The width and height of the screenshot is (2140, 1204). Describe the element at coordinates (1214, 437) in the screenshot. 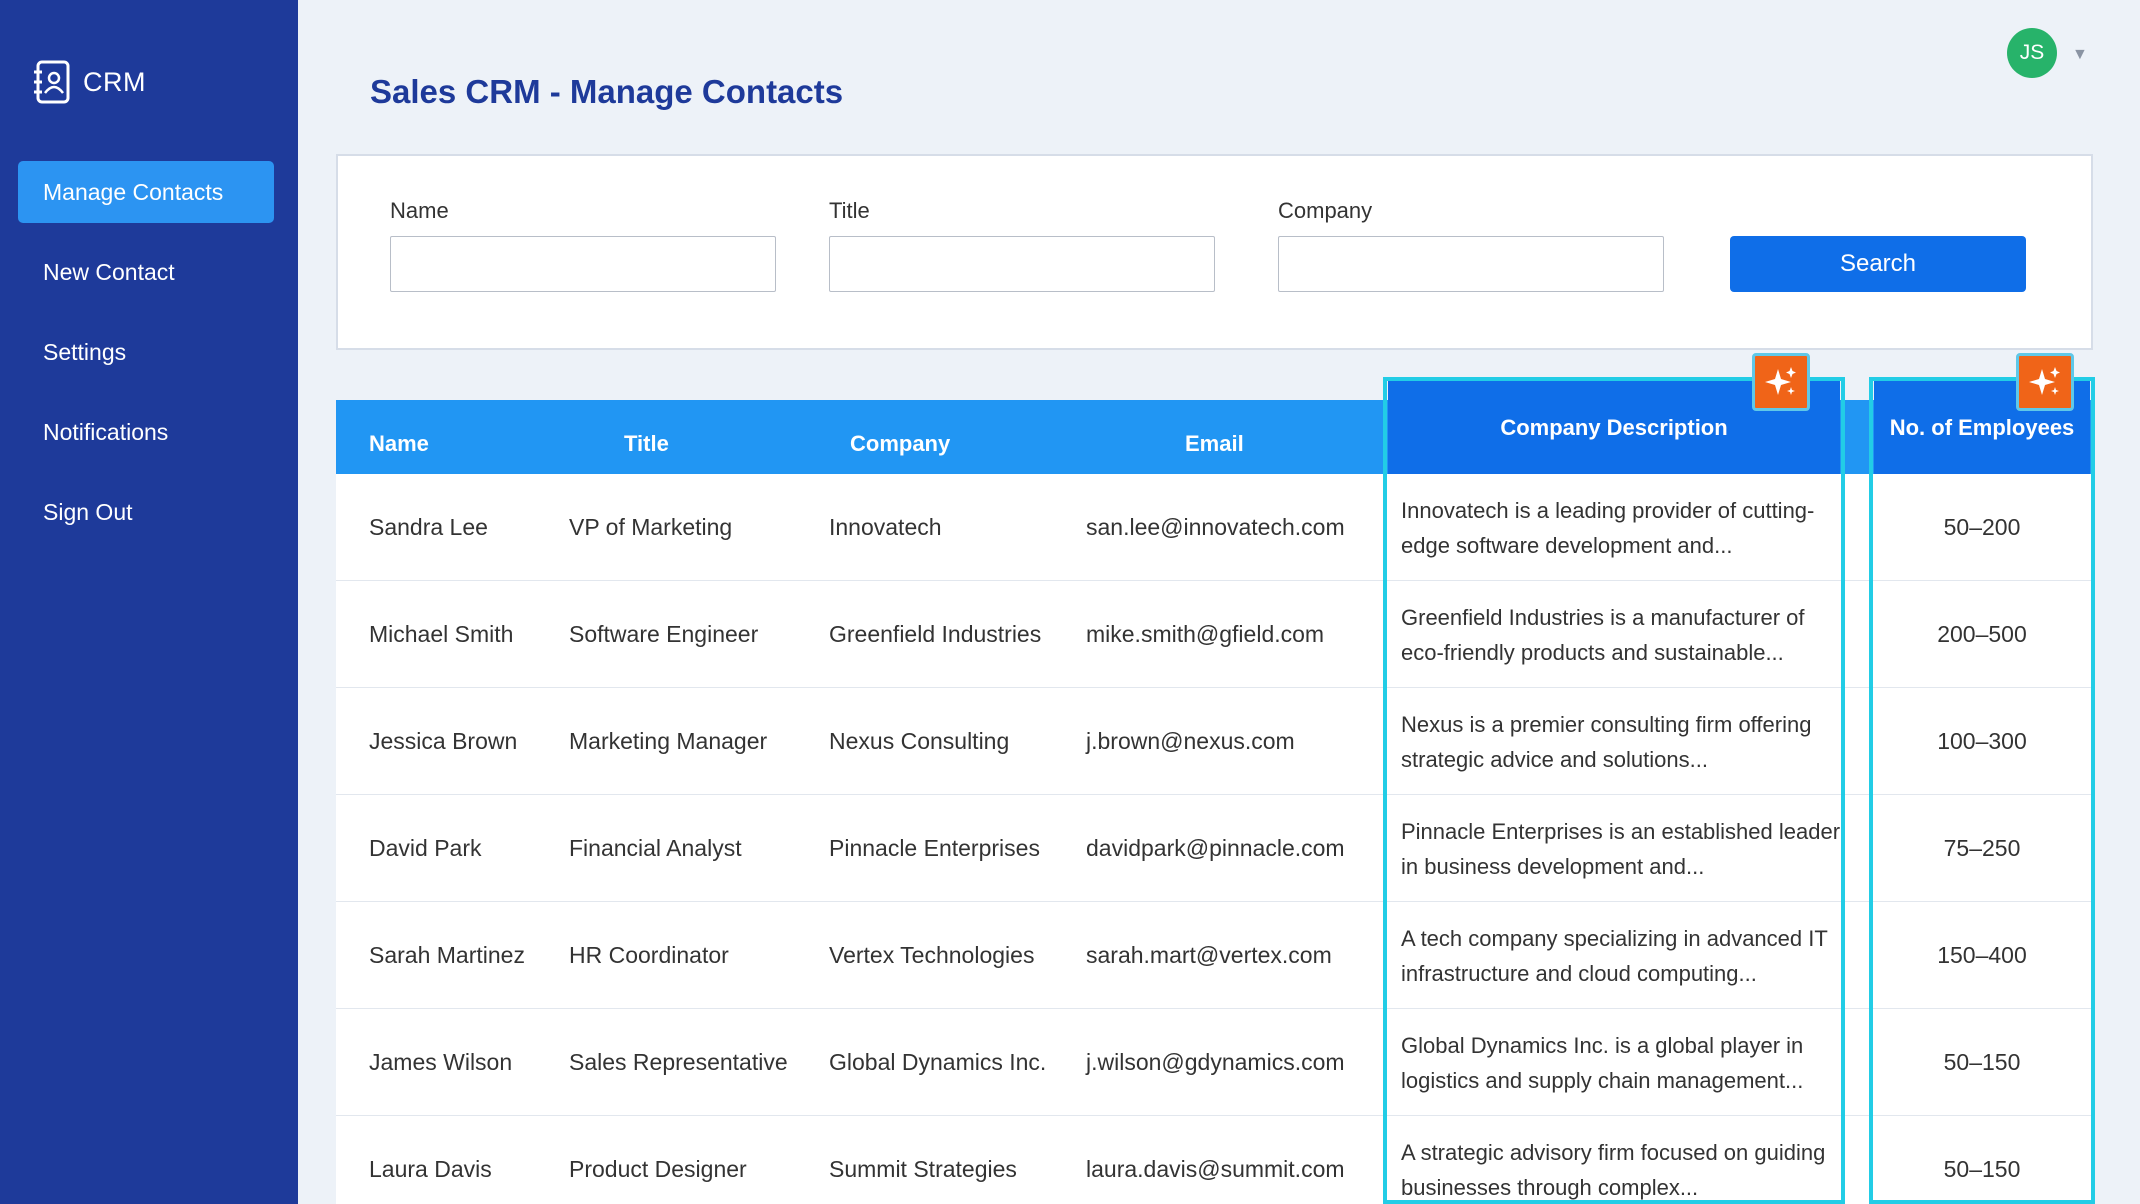

I see `column-header-email: Email` at that location.